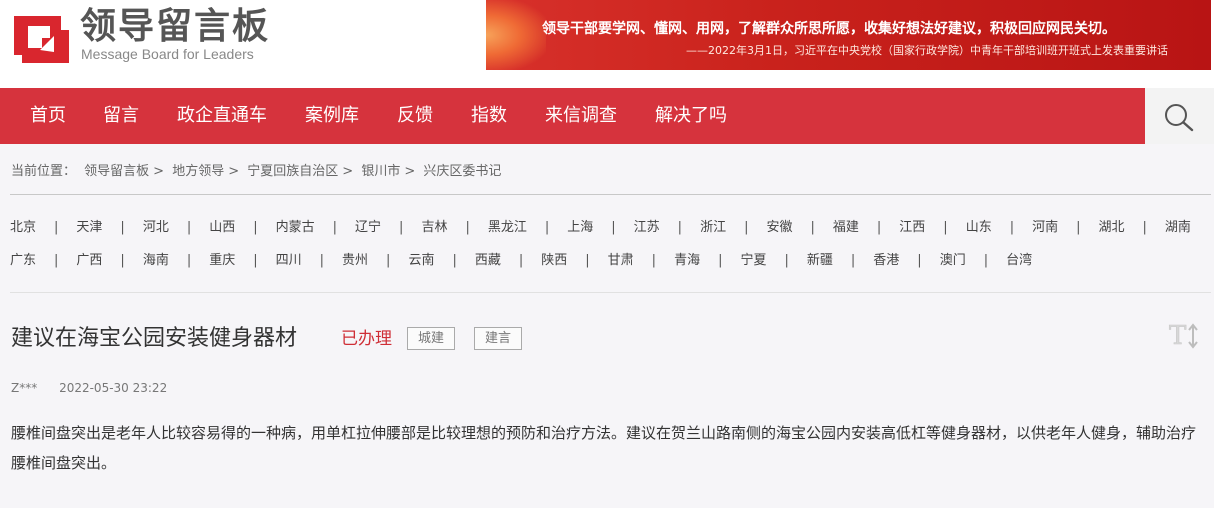  Describe the element at coordinates (820, 258) in the screenshot. I see `region-link: 新疆` at that location.